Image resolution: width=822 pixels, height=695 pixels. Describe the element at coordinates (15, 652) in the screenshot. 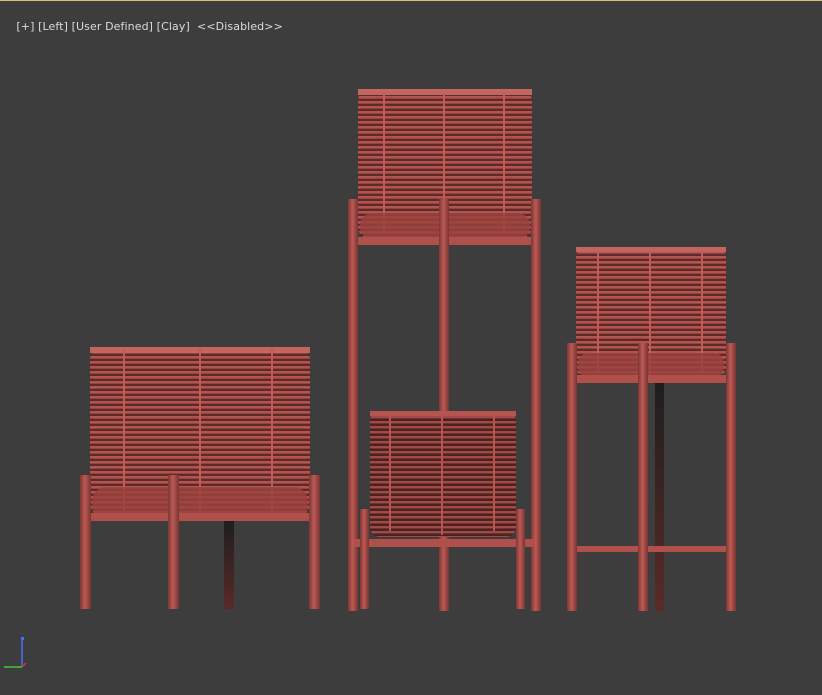

I see `axis-gizmo` at that location.